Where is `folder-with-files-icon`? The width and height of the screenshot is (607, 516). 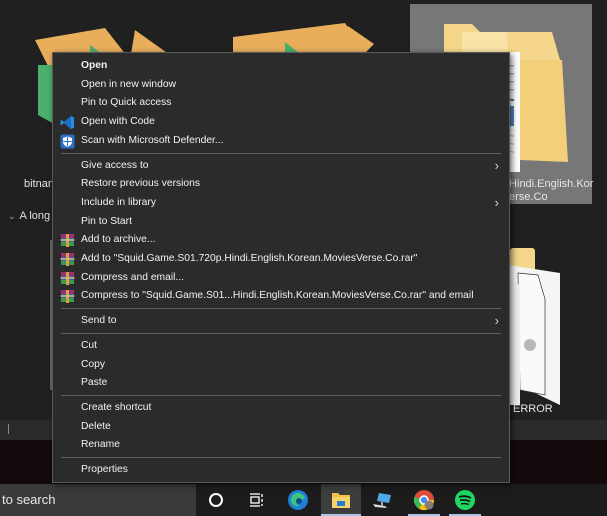 folder-with-files-icon is located at coordinates (538, 327).